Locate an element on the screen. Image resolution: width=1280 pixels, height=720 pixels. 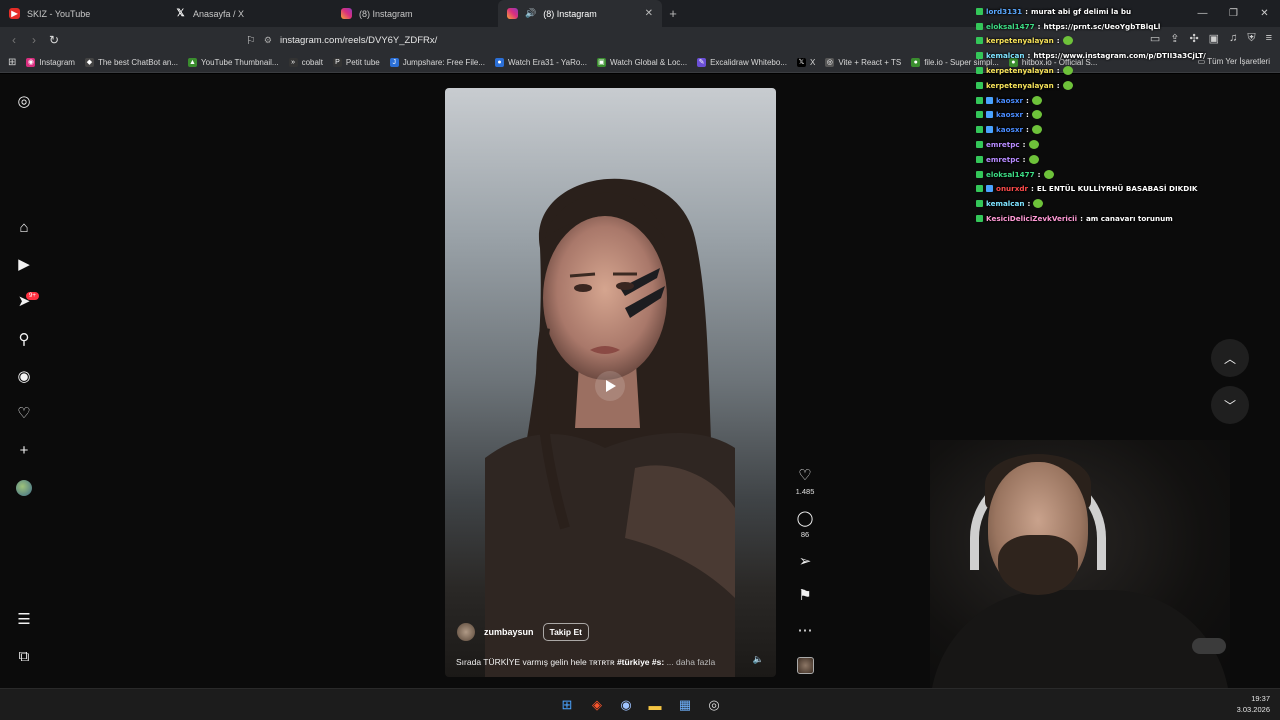
author-username: zumbaysun is located at coordinates (509, 632).